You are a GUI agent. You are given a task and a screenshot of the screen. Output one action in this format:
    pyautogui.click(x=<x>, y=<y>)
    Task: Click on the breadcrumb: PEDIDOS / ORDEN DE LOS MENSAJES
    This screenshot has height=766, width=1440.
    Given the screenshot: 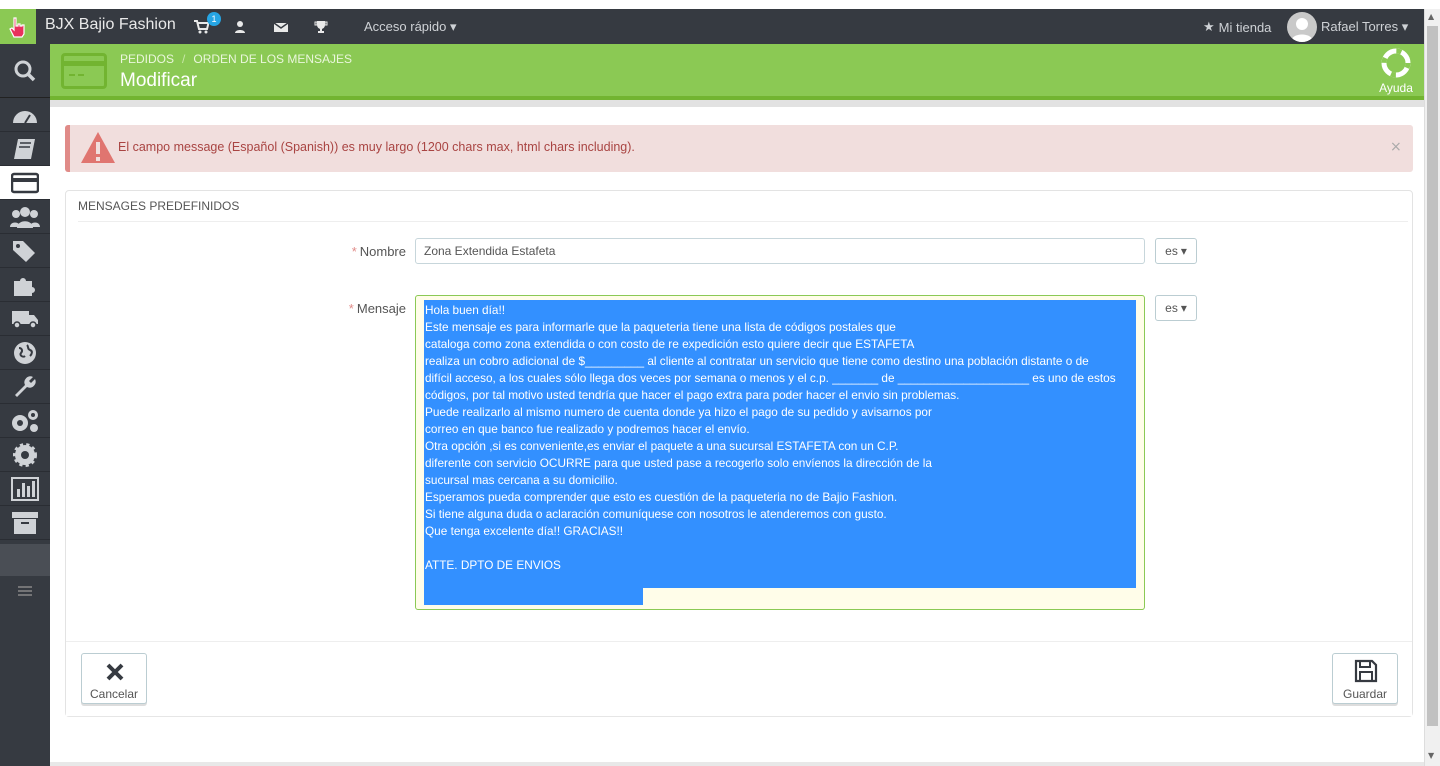 What is the action you would take?
    pyautogui.click(x=236, y=59)
    